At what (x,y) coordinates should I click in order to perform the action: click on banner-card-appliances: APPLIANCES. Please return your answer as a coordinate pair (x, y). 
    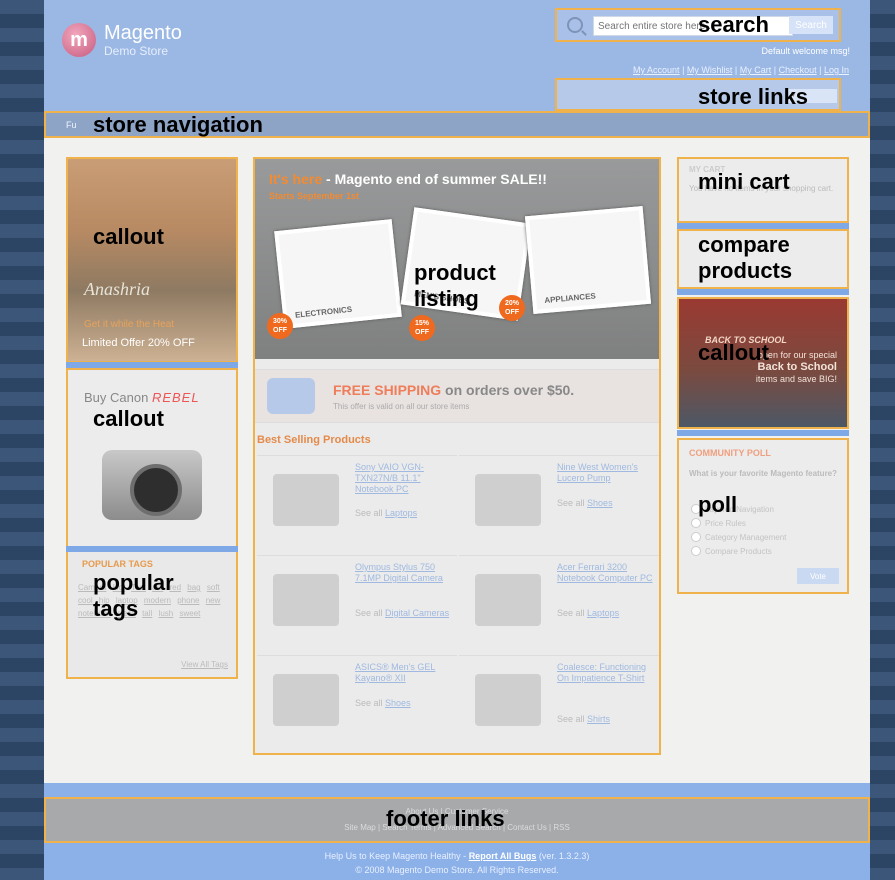
    Looking at the image, I should click on (588, 260).